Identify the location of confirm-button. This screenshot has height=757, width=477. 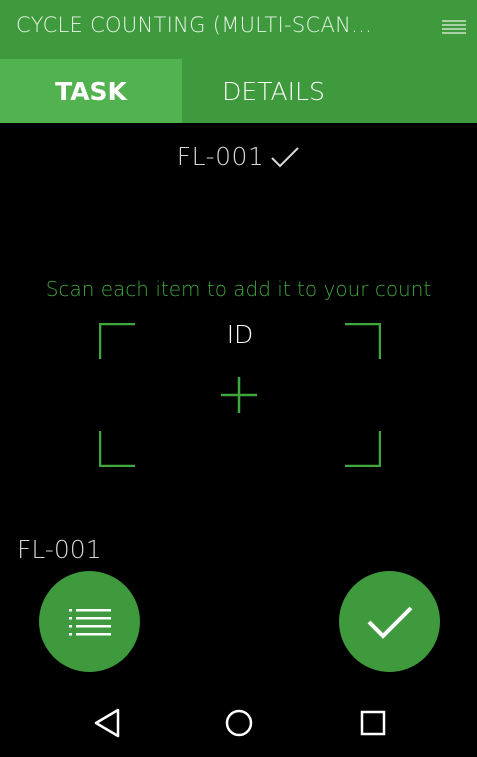
(389, 621).